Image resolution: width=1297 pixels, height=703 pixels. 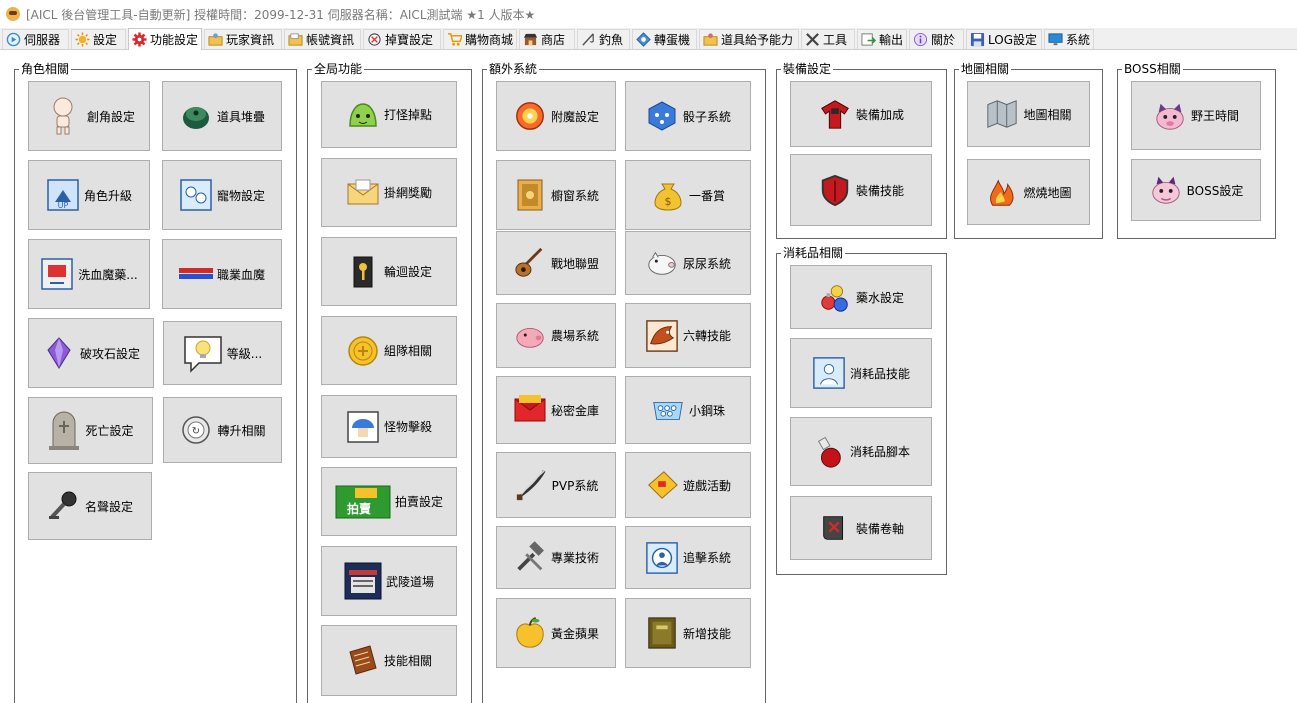 I want to click on button-label: 追擊系統, so click(x=706, y=558).